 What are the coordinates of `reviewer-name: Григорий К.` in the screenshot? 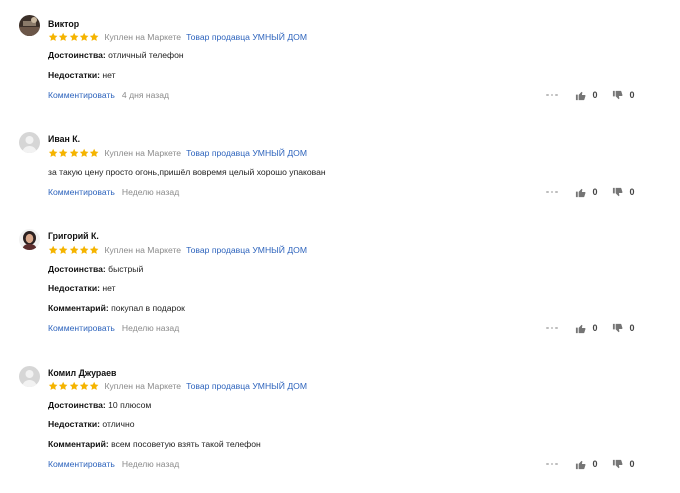 It's located at (73, 236).